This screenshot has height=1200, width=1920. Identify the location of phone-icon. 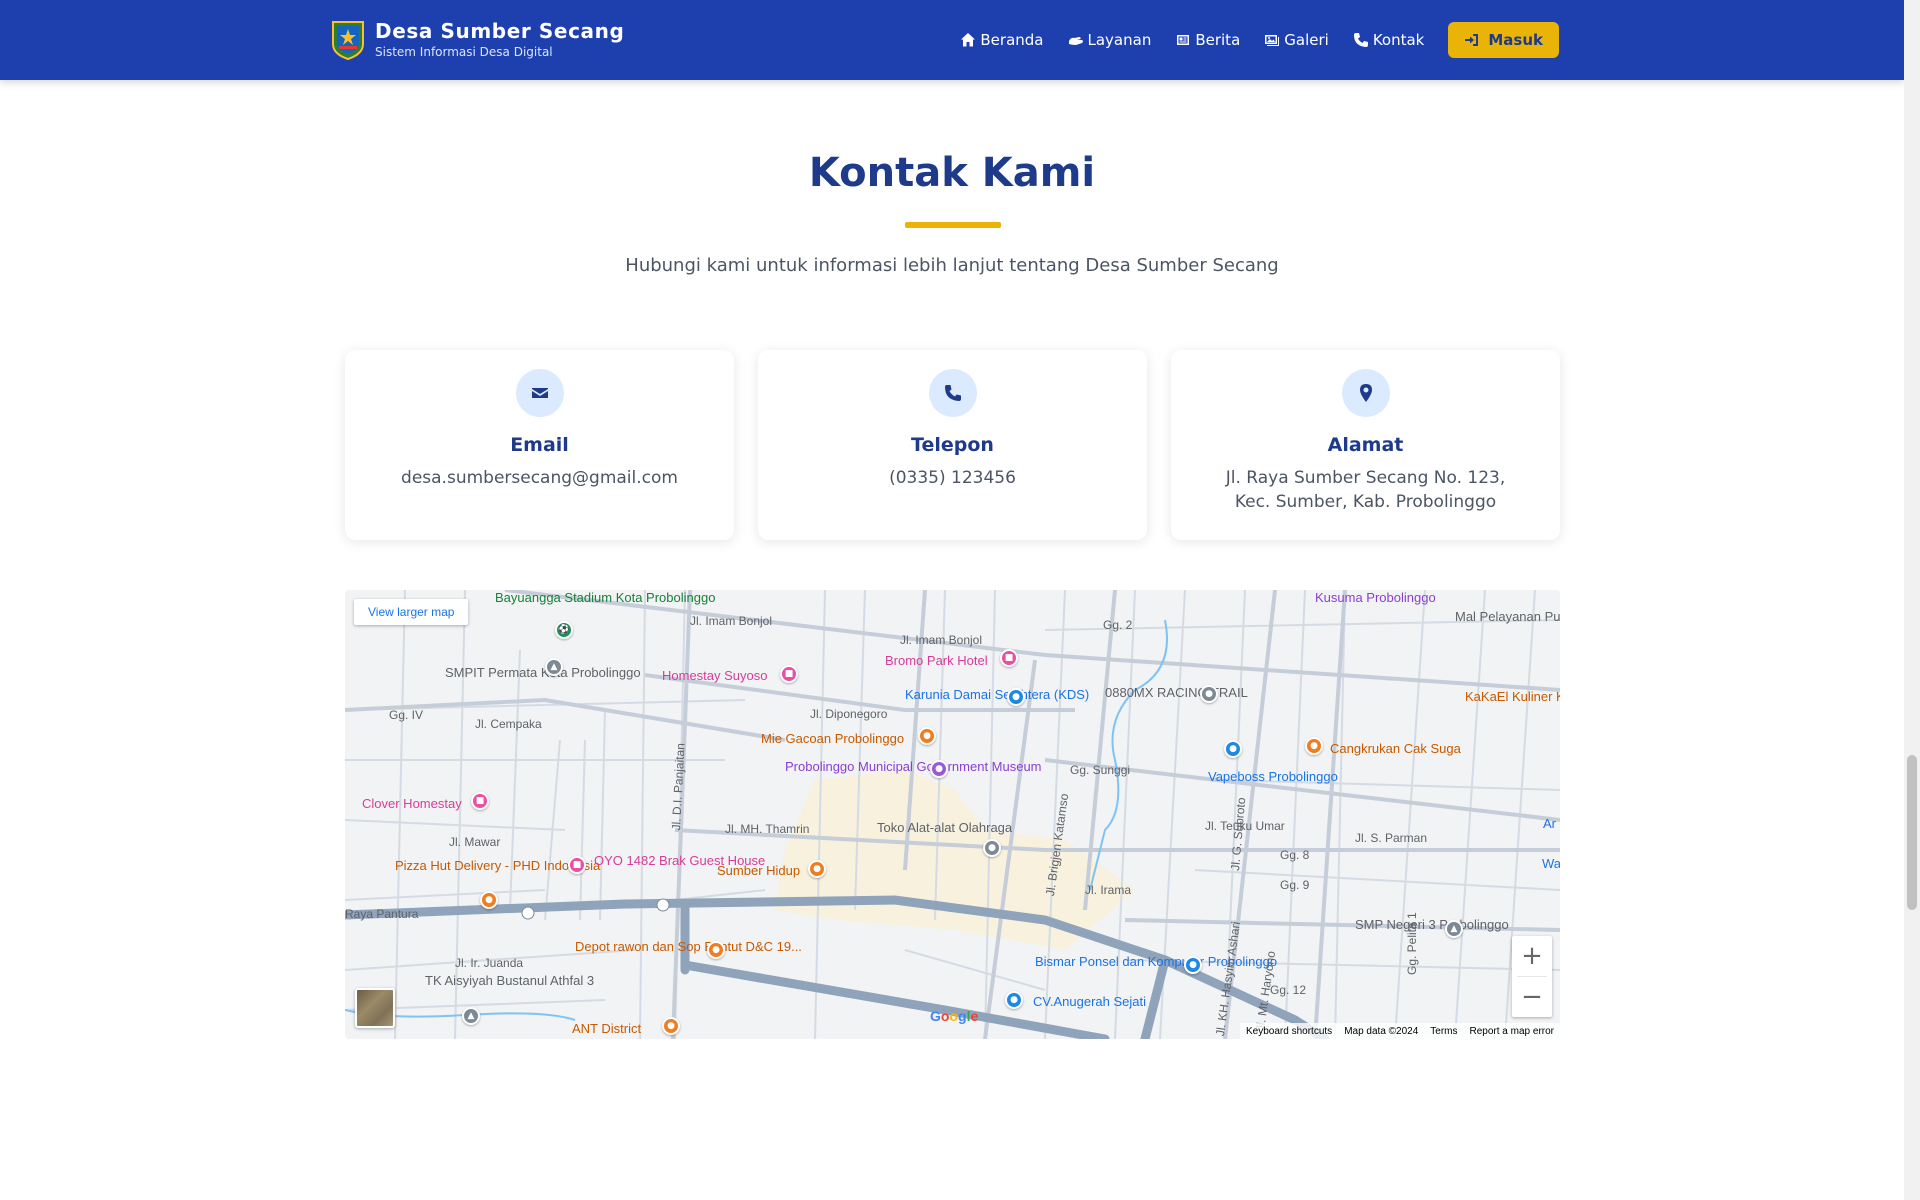
(952, 393).